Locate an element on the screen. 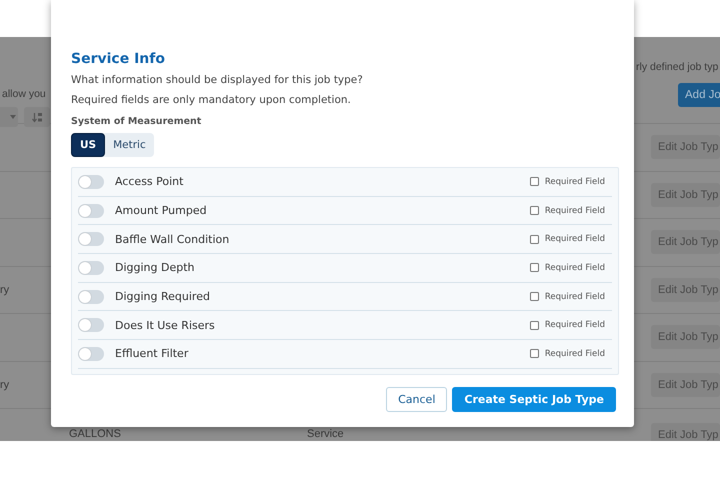  description-text: Required fields are only mandatory upon completion. is located at coordinates (211, 100).